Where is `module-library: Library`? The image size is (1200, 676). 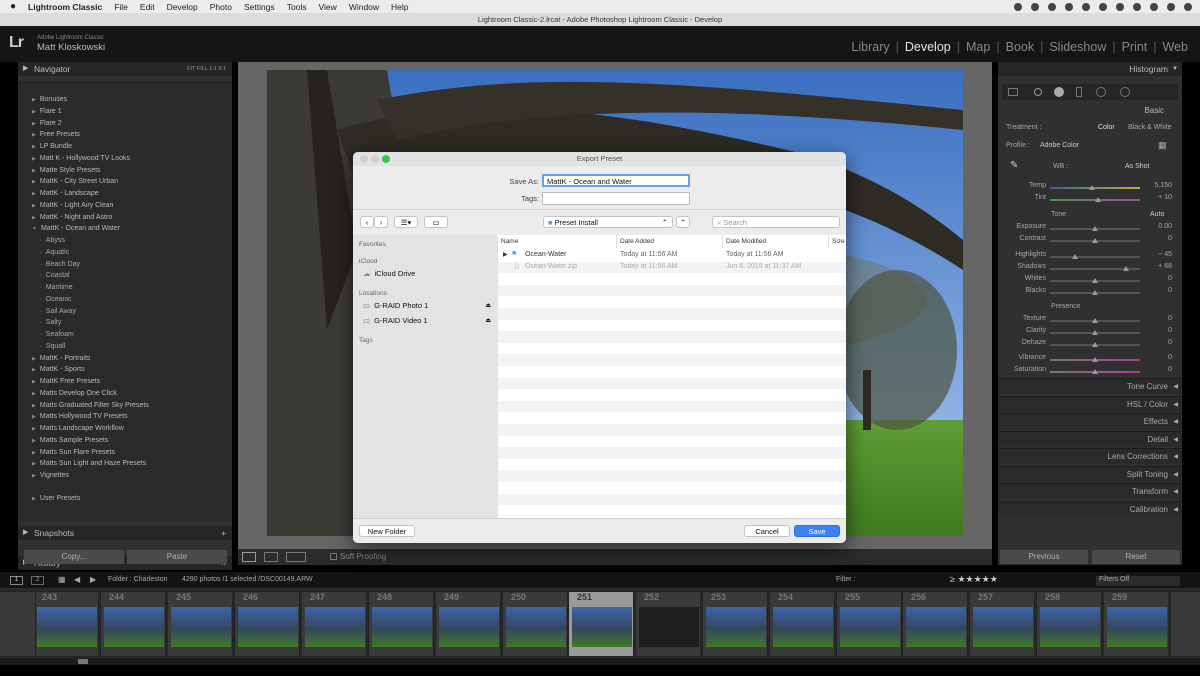
module-library: Library is located at coordinates (870, 47).